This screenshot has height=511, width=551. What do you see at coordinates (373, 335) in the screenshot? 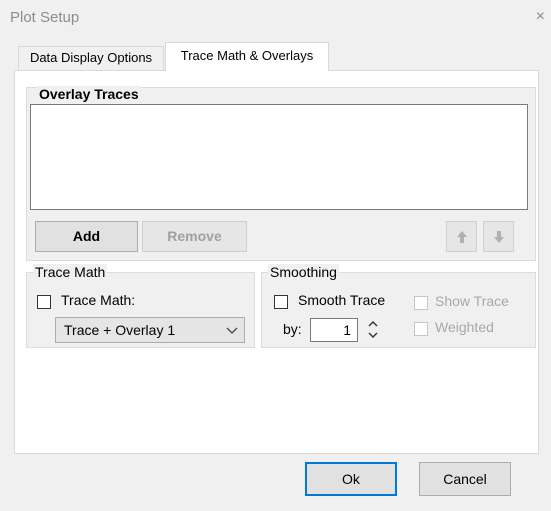
I see `spin-down-icon` at bounding box center [373, 335].